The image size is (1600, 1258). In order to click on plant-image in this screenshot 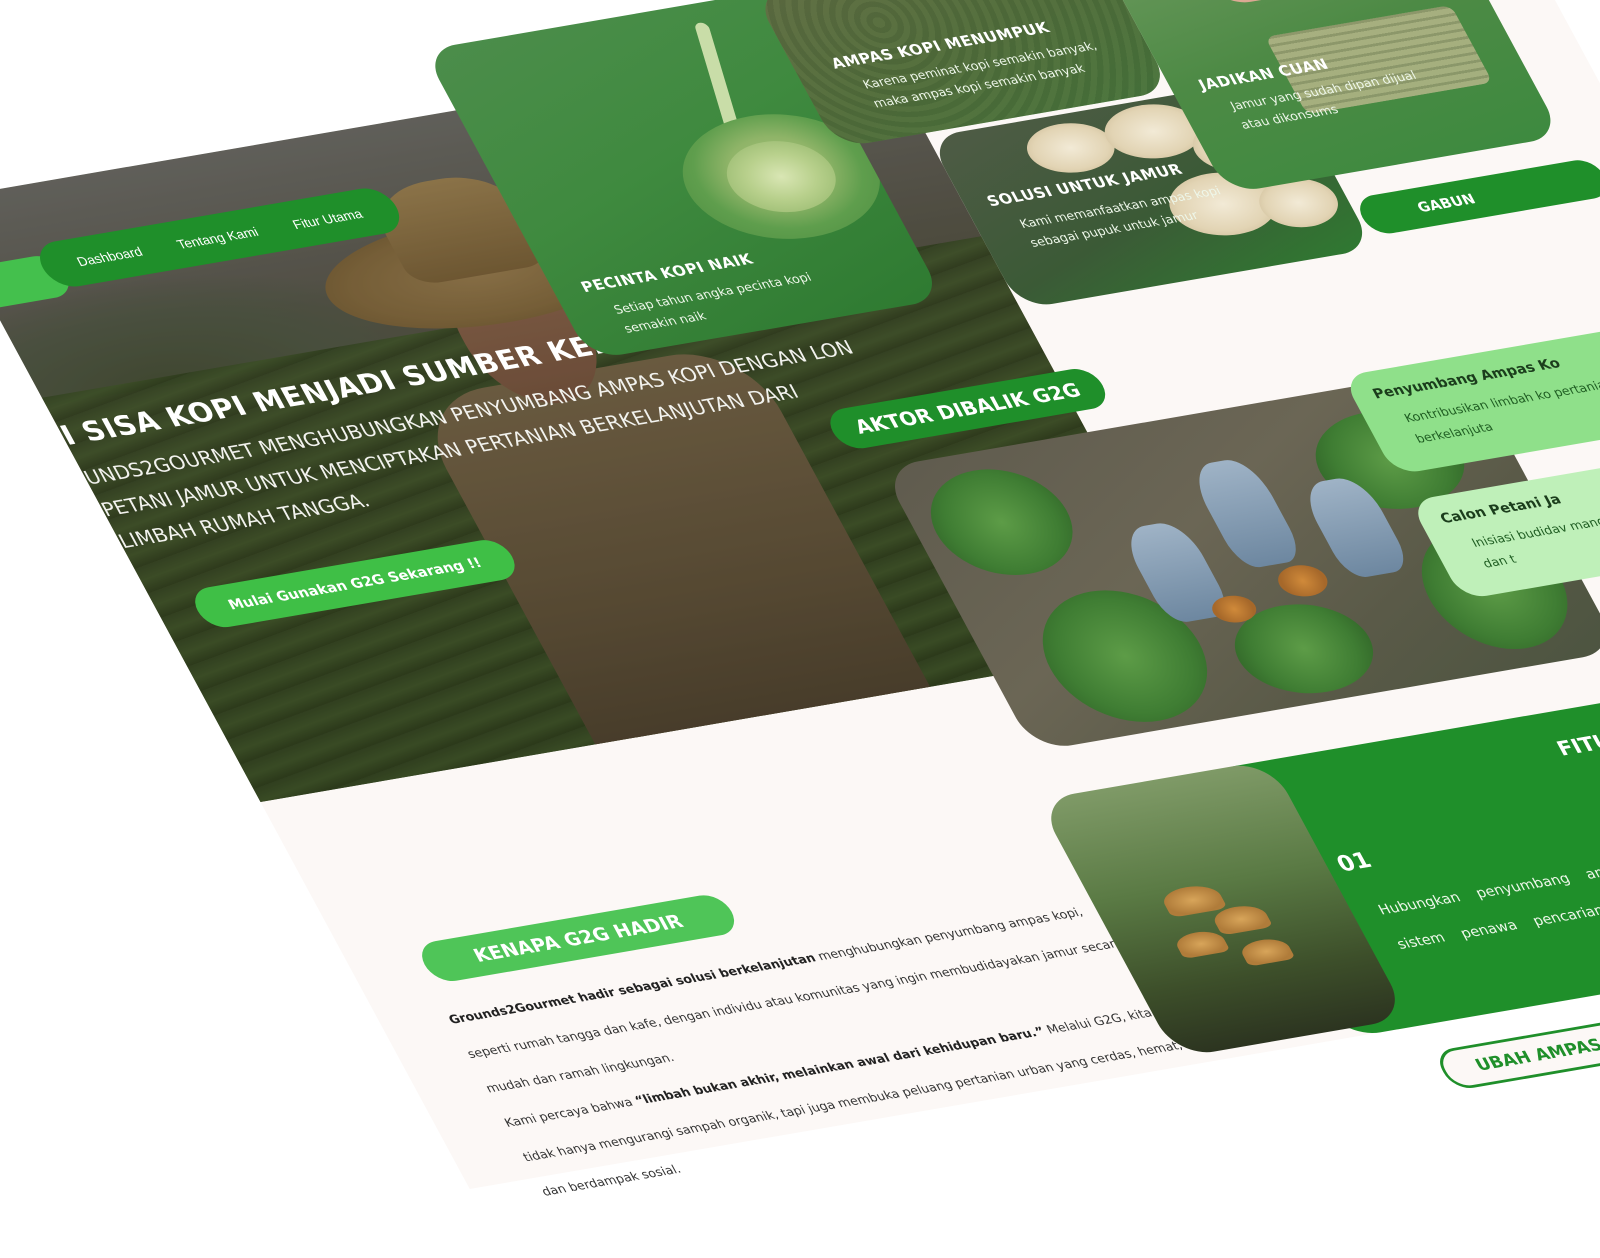, I will do `click(1001, 522)`.